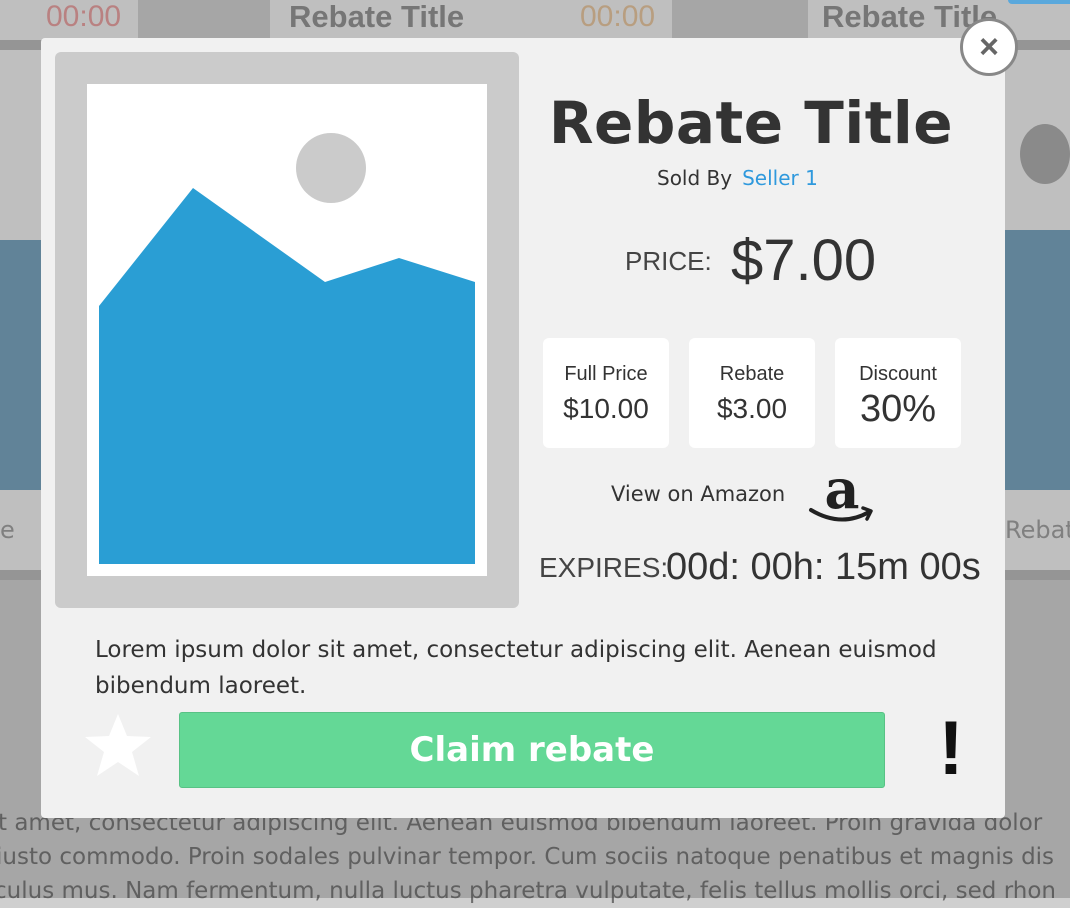 Image resolution: width=1070 pixels, height=908 pixels. What do you see at coordinates (751, 123) in the screenshot?
I see `rebate-title: Rebate Title` at bounding box center [751, 123].